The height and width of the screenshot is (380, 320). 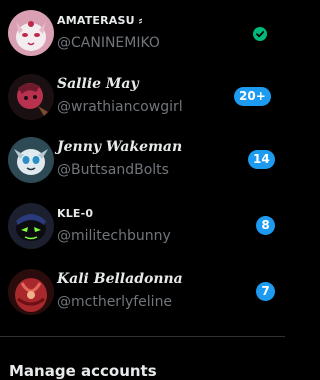 What do you see at coordinates (142, 33) in the screenshot?
I see `account-item-amaterasu: AMATERASU ⸗ @CANINEMIKO` at bounding box center [142, 33].